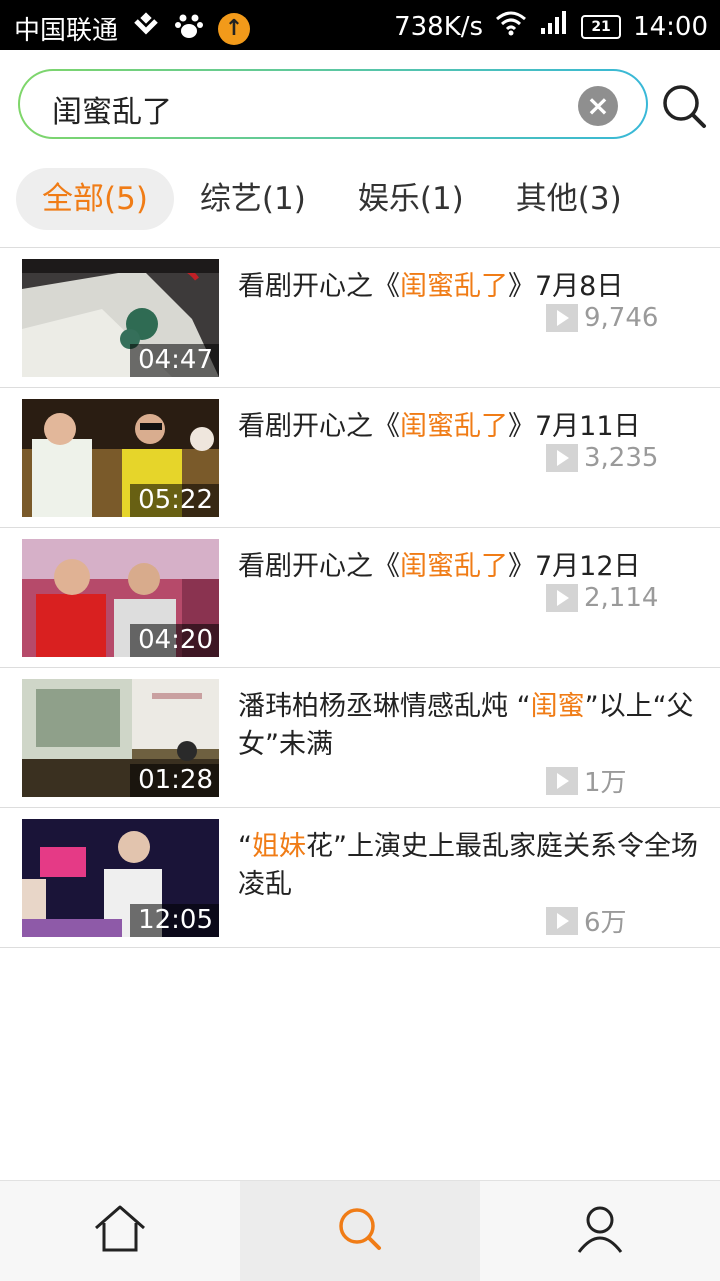 This screenshot has height=1281, width=720. Describe the element at coordinates (174, 500) in the screenshot. I see `video-duration: 05:22` at that location.